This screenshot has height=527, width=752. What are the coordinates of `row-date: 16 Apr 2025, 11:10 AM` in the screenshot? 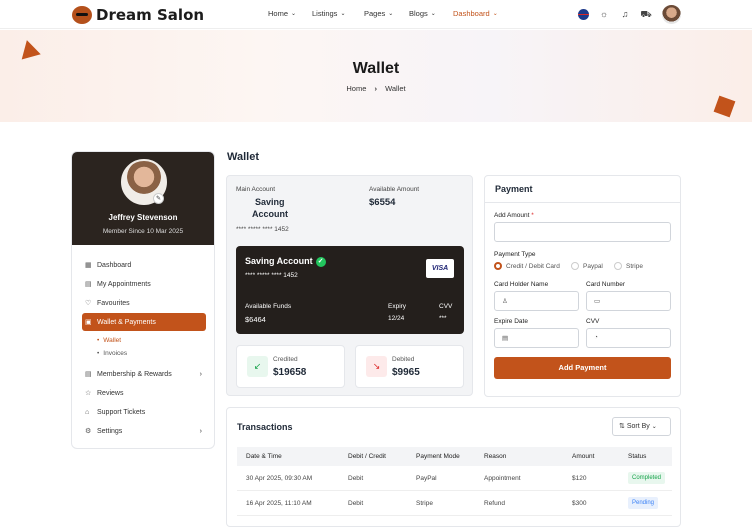 It's located at (279, 503).